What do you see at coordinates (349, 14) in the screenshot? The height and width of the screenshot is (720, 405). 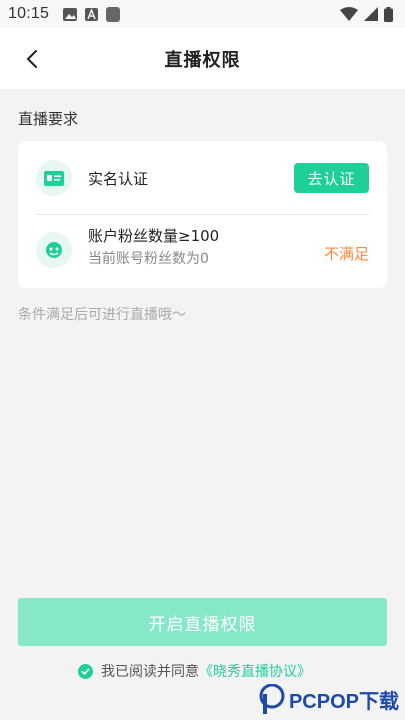 I see `wifi-icon` at bounding box center [349, 14].